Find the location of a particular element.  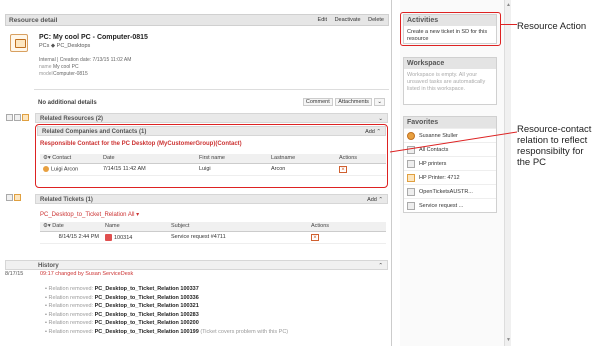

add-ticket-button: Add is located at coordinates (372, 200).